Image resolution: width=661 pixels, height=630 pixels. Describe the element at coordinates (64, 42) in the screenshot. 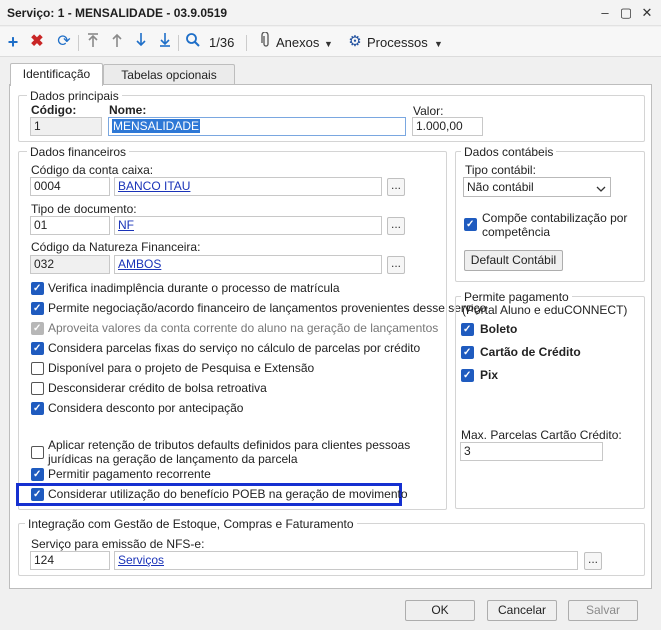

I see `refresh-icon: ⟳` at that location.